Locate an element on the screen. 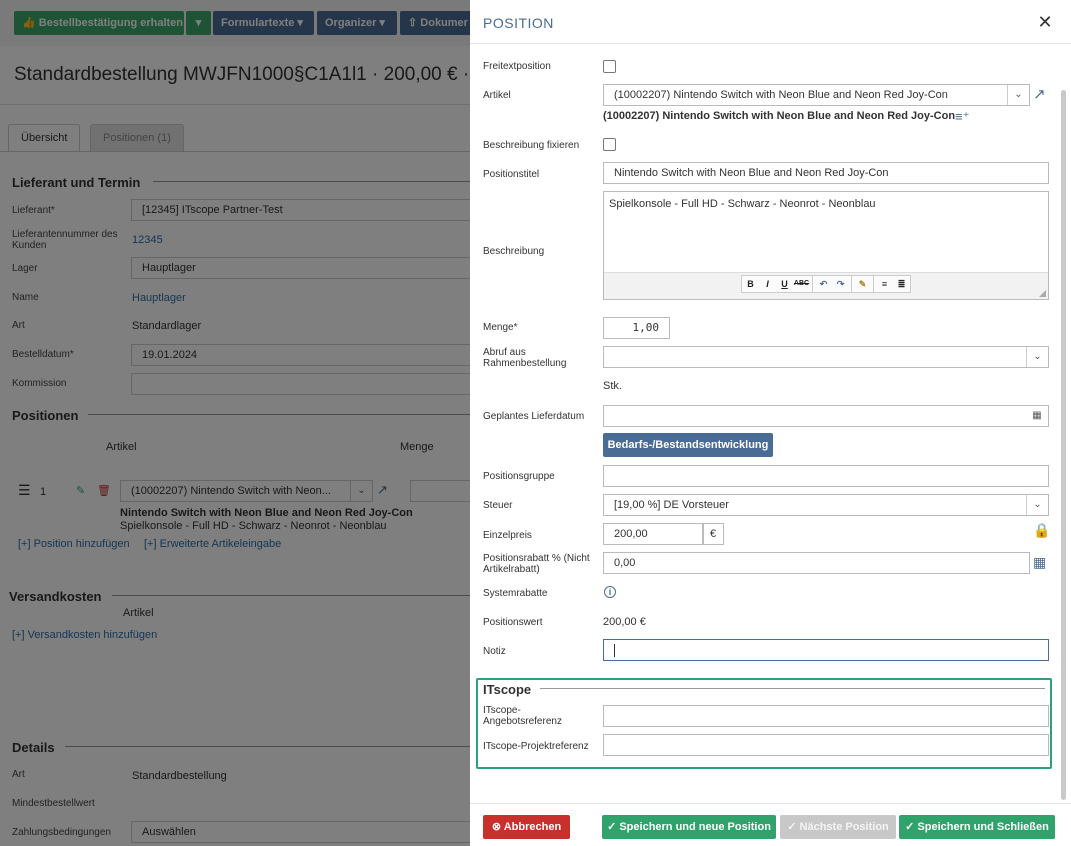 The image size is (1071, 846). position-group-label: Positionsgruppe is located at coordinates (519, 476).